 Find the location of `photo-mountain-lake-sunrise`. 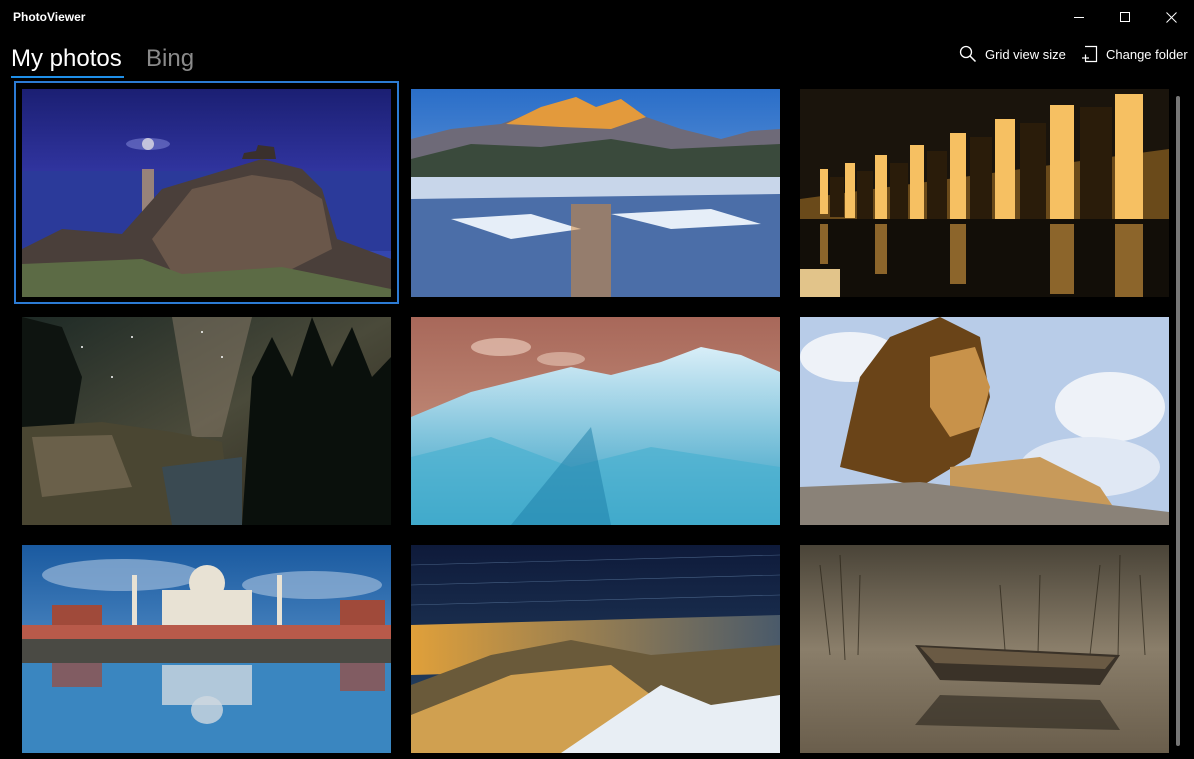

photo-mountain-lake-sunrise is located at coordinates (595, 193).